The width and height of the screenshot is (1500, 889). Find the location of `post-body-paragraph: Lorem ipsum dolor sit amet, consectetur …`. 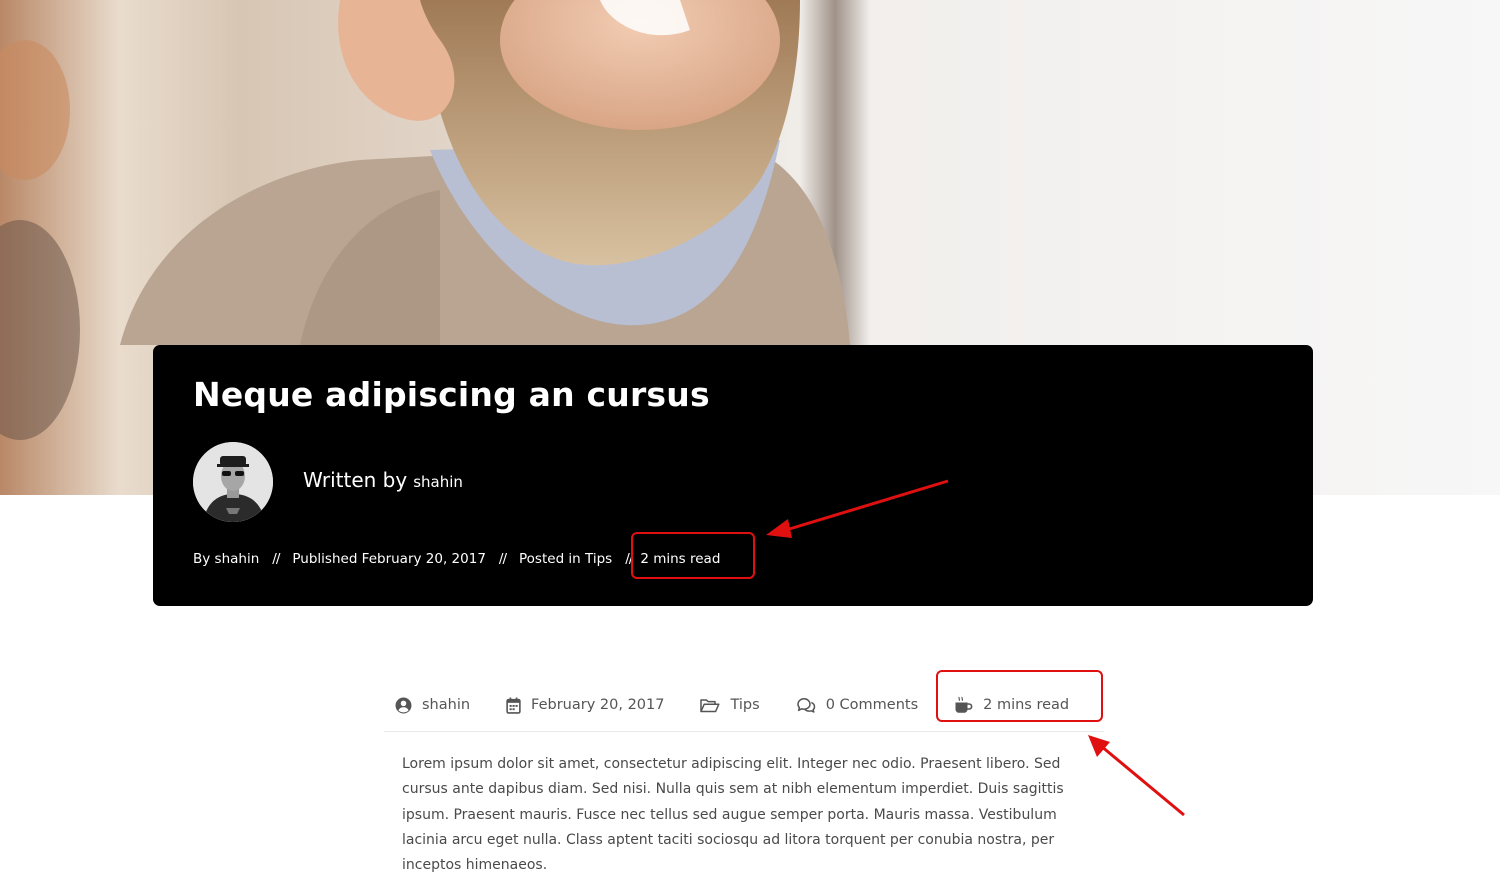

post-body-paragraph: Lorem ipsum dolor sit amet, consectetur … is located at coordinates (733, 815).